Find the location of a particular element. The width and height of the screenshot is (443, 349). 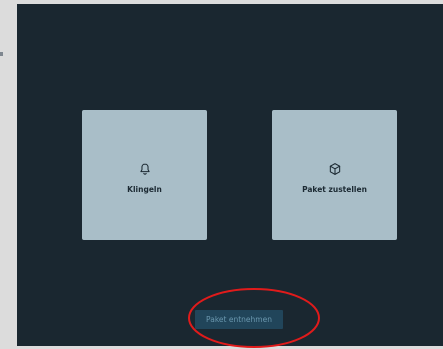

ring-doorbell-button: Klingeln is located at coordinates (144, 175).